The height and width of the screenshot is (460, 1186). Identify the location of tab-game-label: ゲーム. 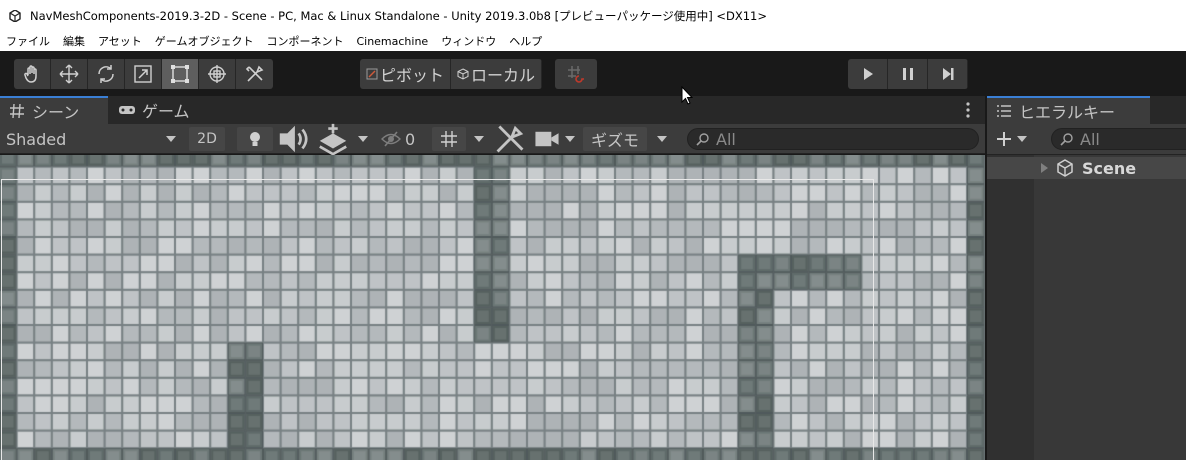
(166, 111).